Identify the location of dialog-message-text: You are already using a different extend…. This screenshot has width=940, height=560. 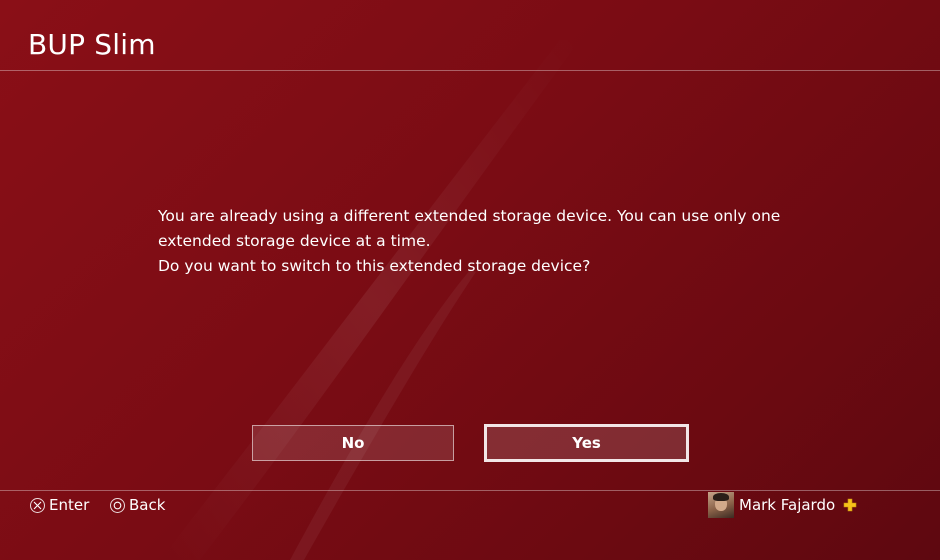
(469, 228).